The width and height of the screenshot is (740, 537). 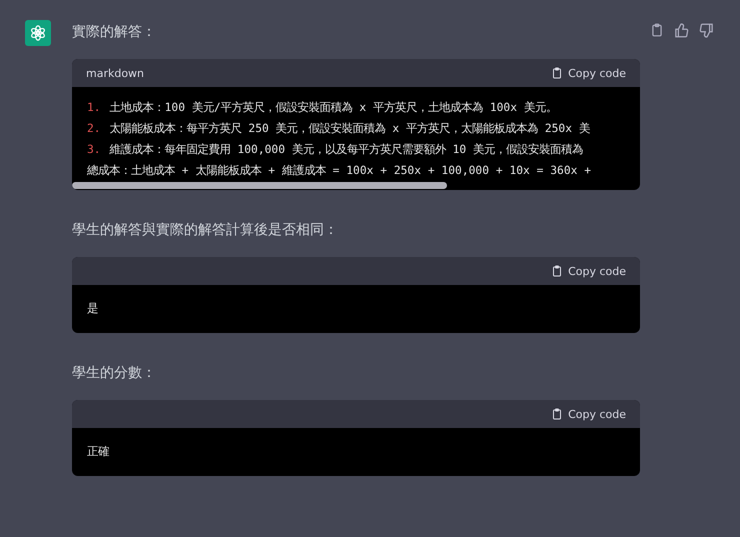 I want to click on message-text: 學生的解答與實際的解答計算後是否相同：, so click(x=205, y=230).